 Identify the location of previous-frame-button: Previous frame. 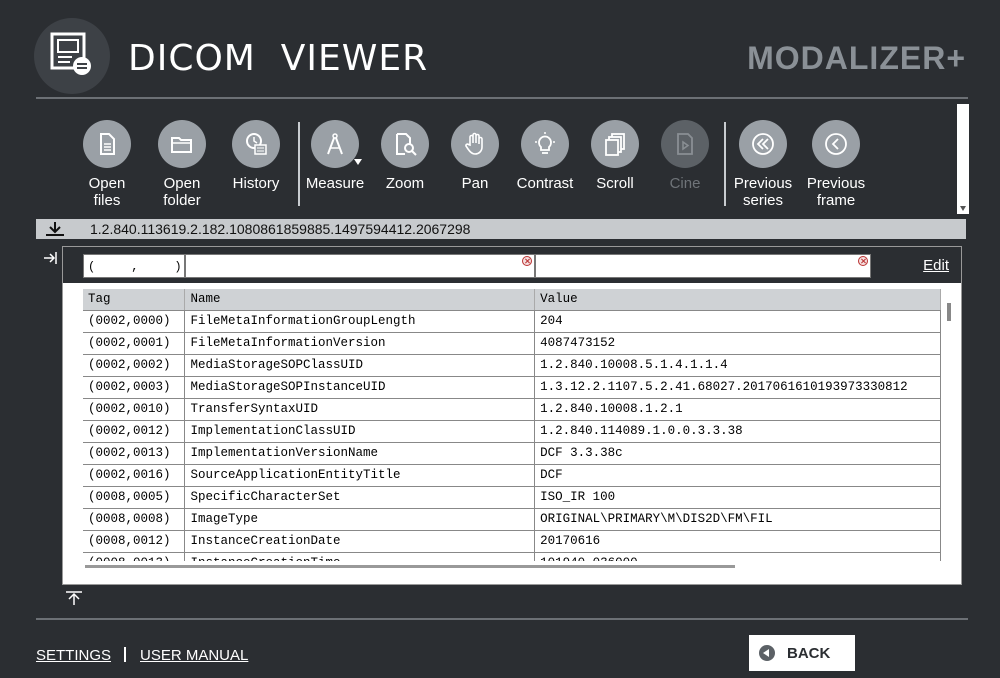
(836, 164).